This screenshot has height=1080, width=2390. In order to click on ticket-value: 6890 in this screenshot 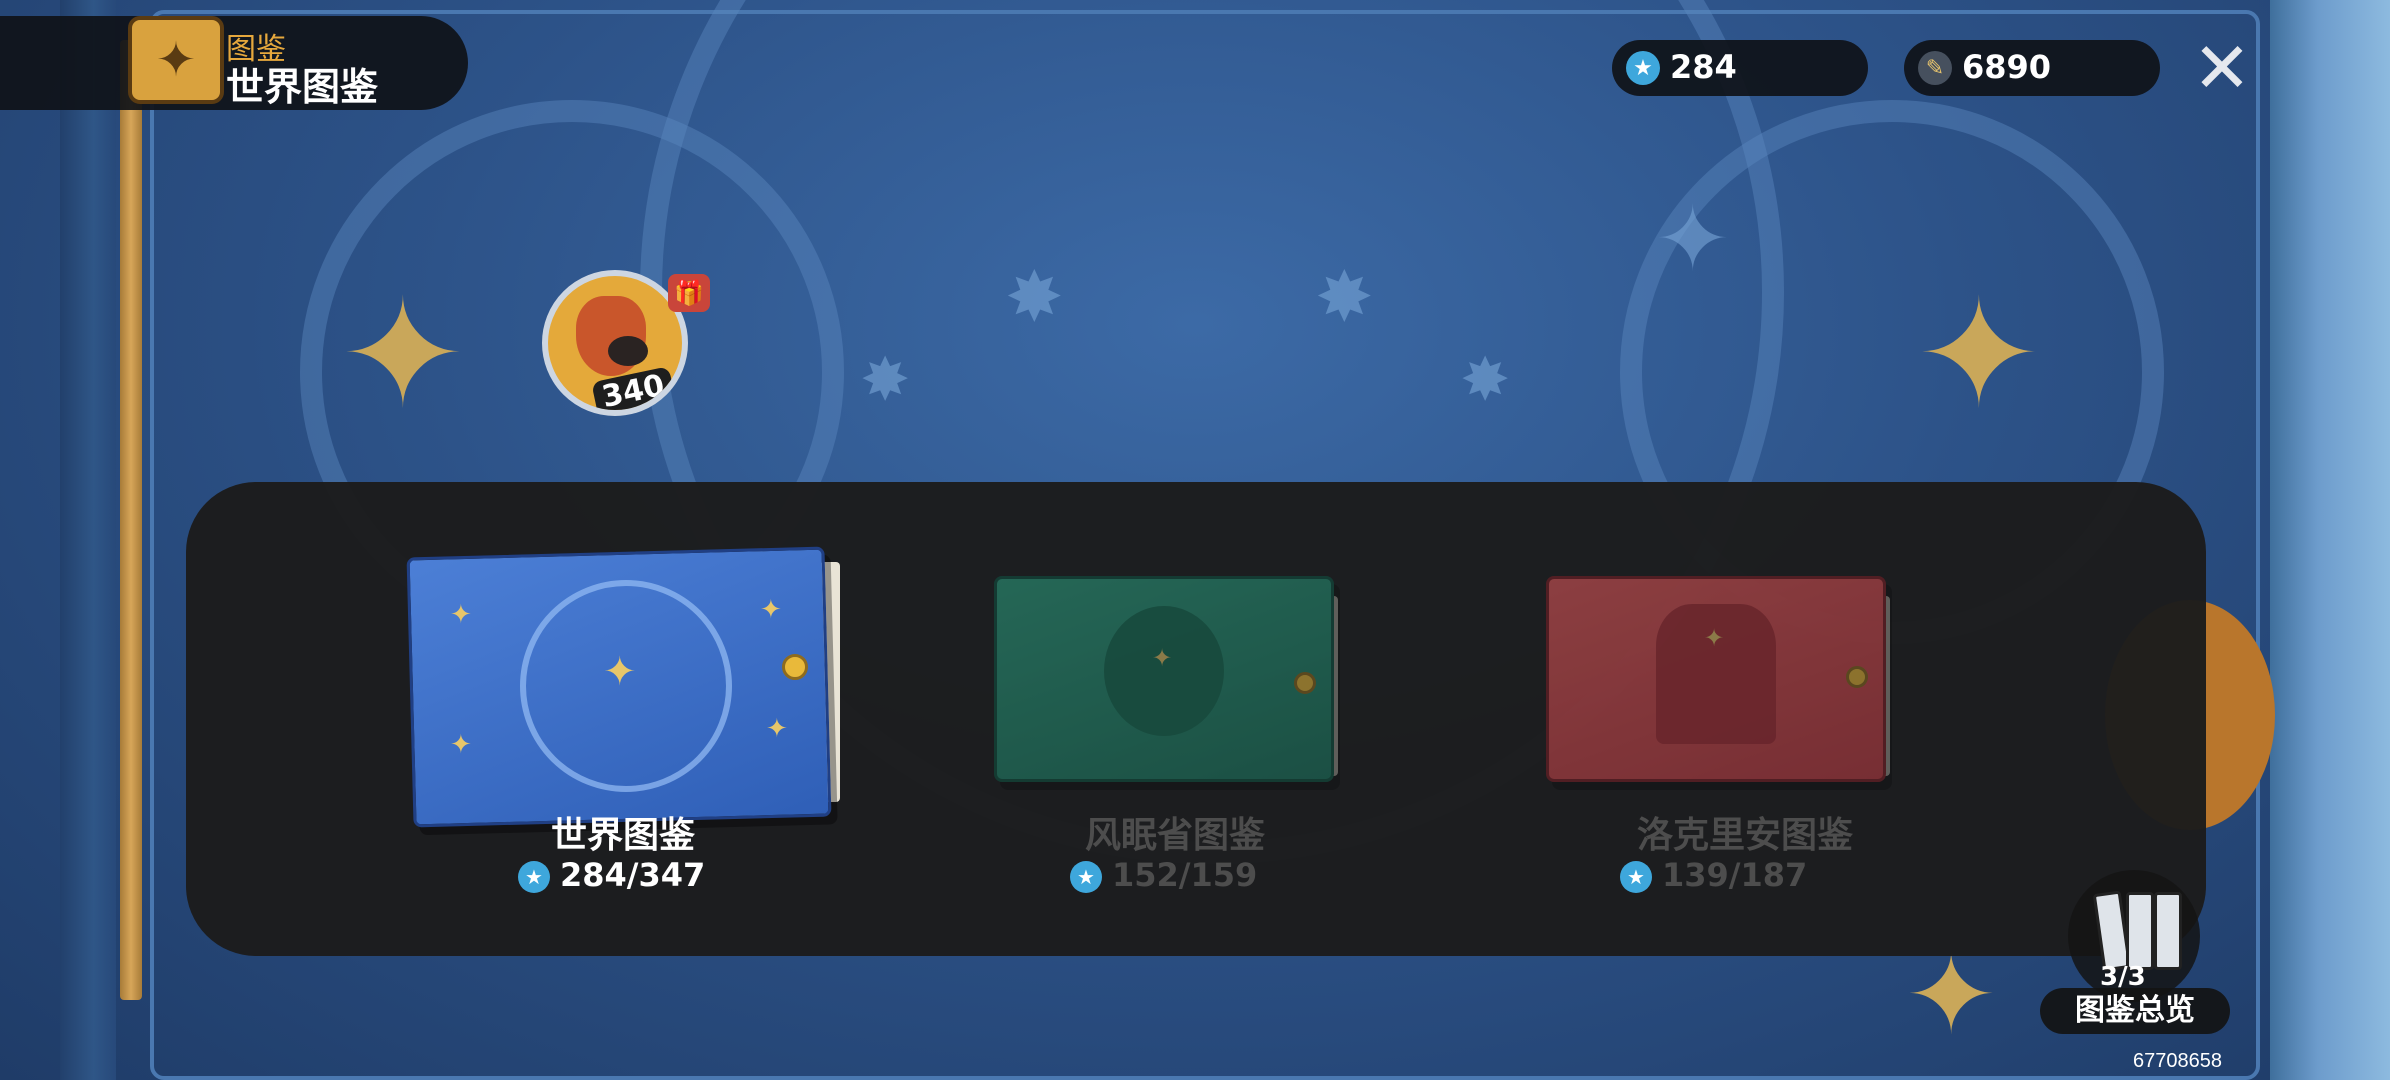, I will do `click(2007, 67)`.